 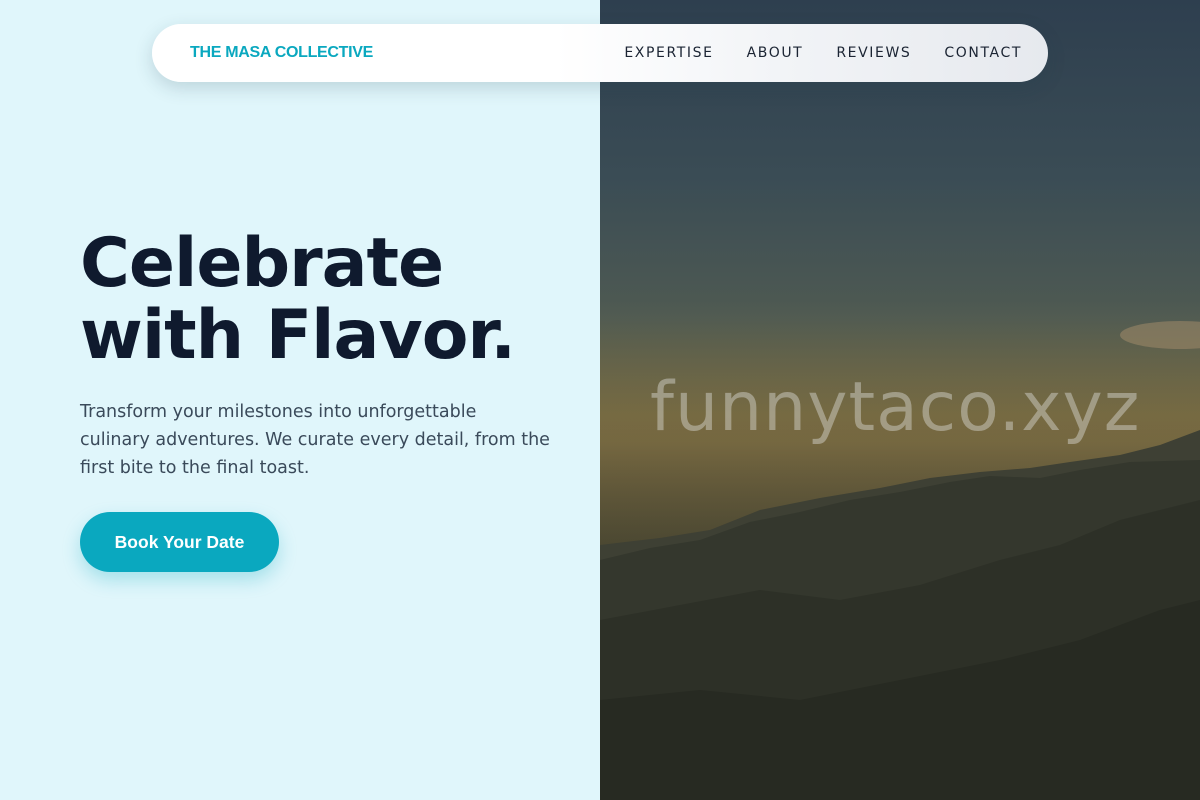 I want to click on nav-link-contact: CONTACT, so click(x=983, y=53).